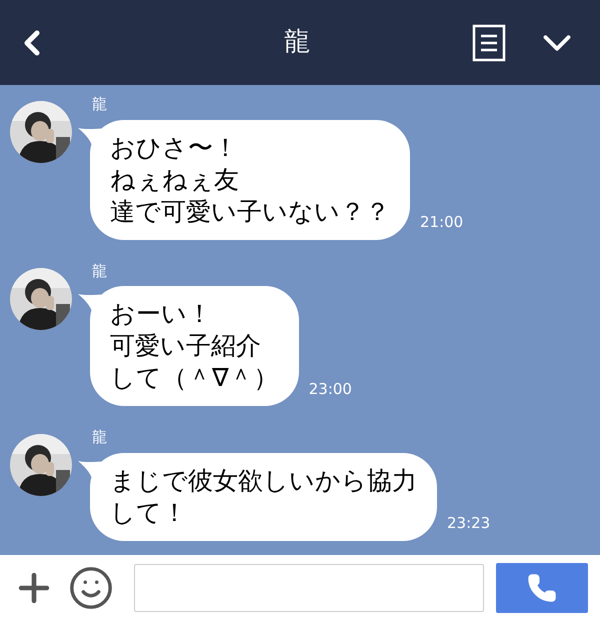  What do you see at coordinates (309, 588) in the screenshot?
I see `message-input` at bounding box center [309, 588].